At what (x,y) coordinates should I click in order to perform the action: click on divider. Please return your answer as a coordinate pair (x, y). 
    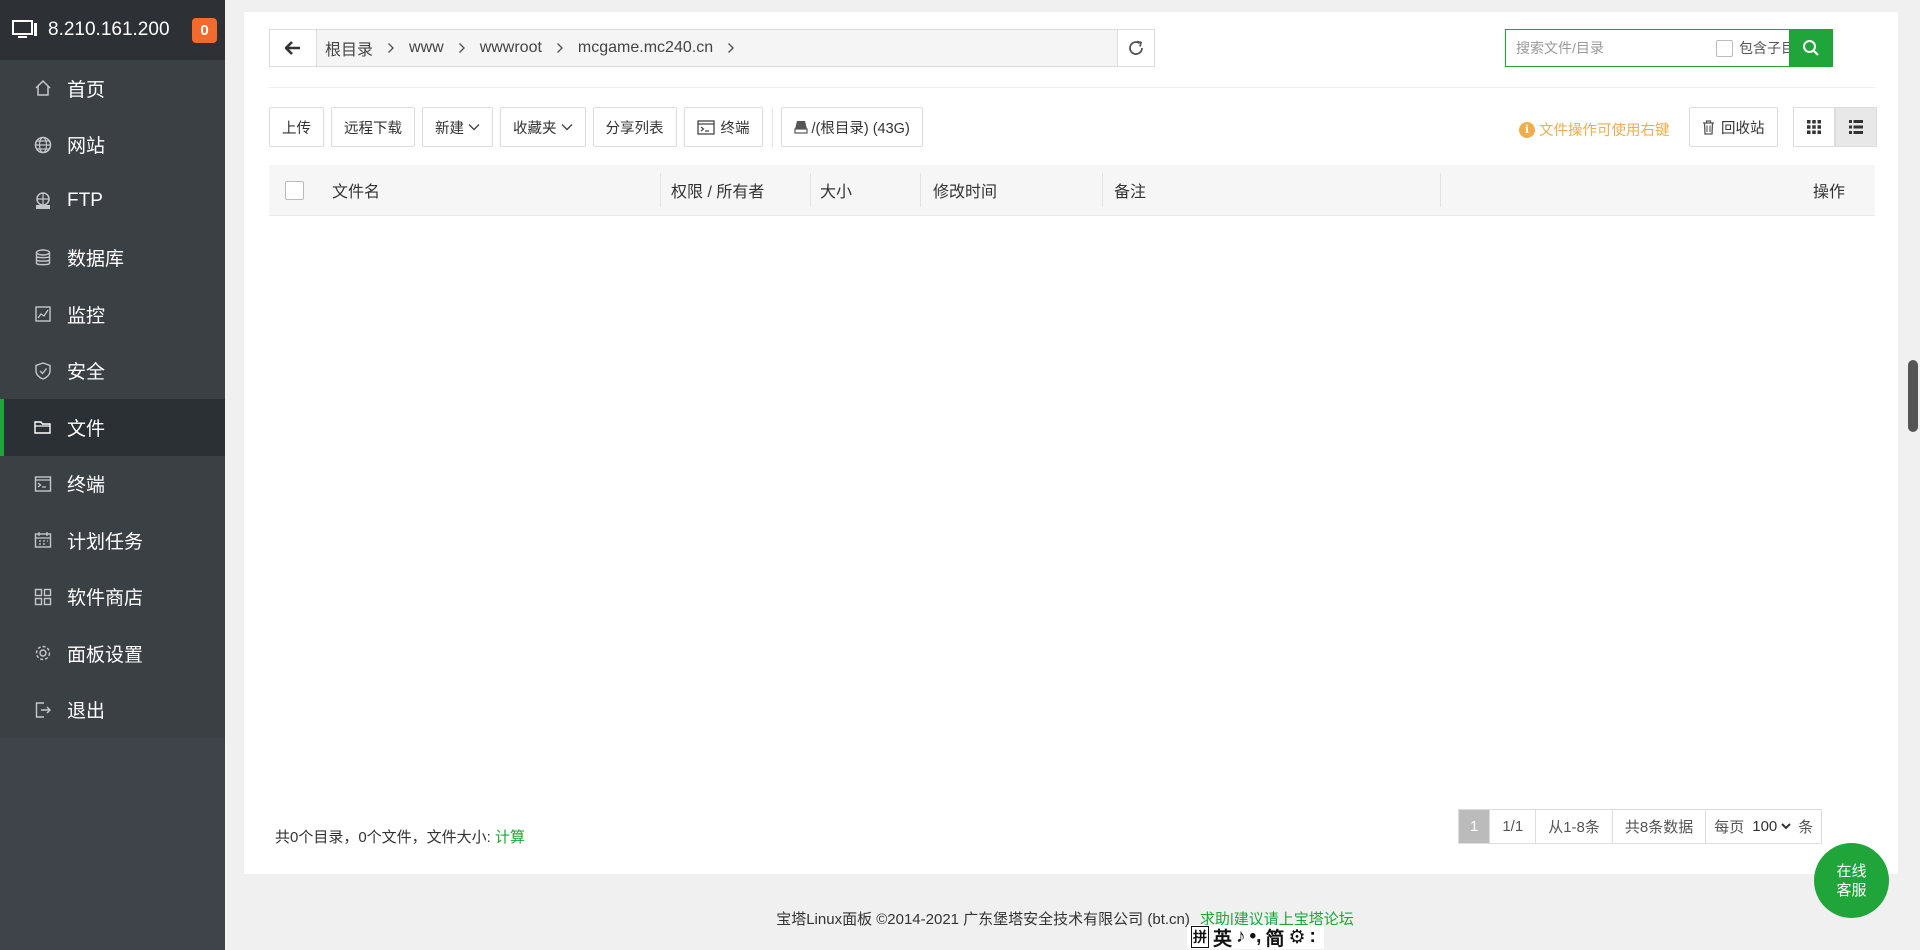
    Looking at the image, I should click on (1072, 87).